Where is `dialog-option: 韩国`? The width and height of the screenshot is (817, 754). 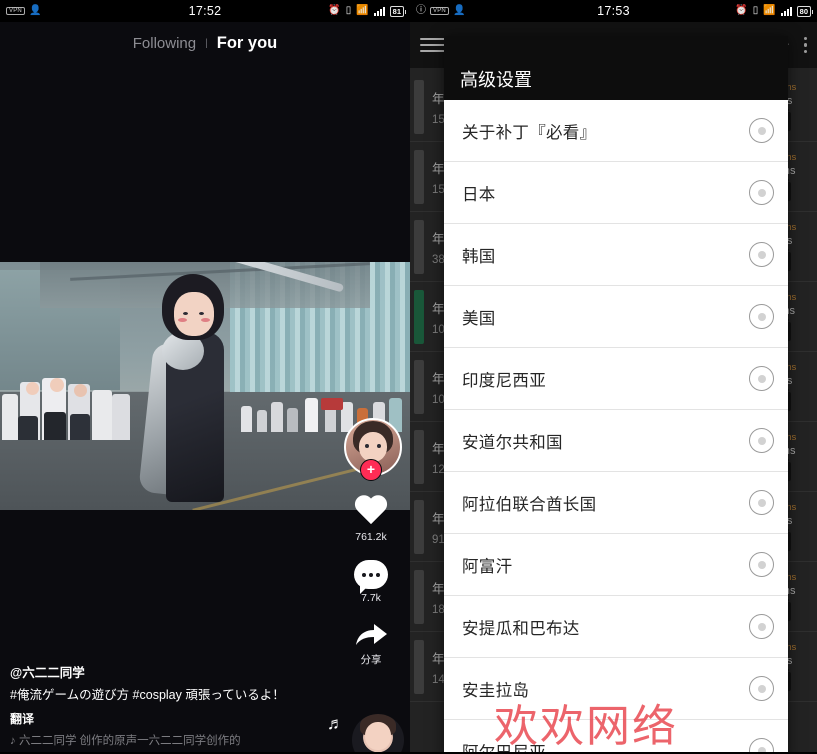 dialog-option: 韩国 is located at coordinates (616, 255).